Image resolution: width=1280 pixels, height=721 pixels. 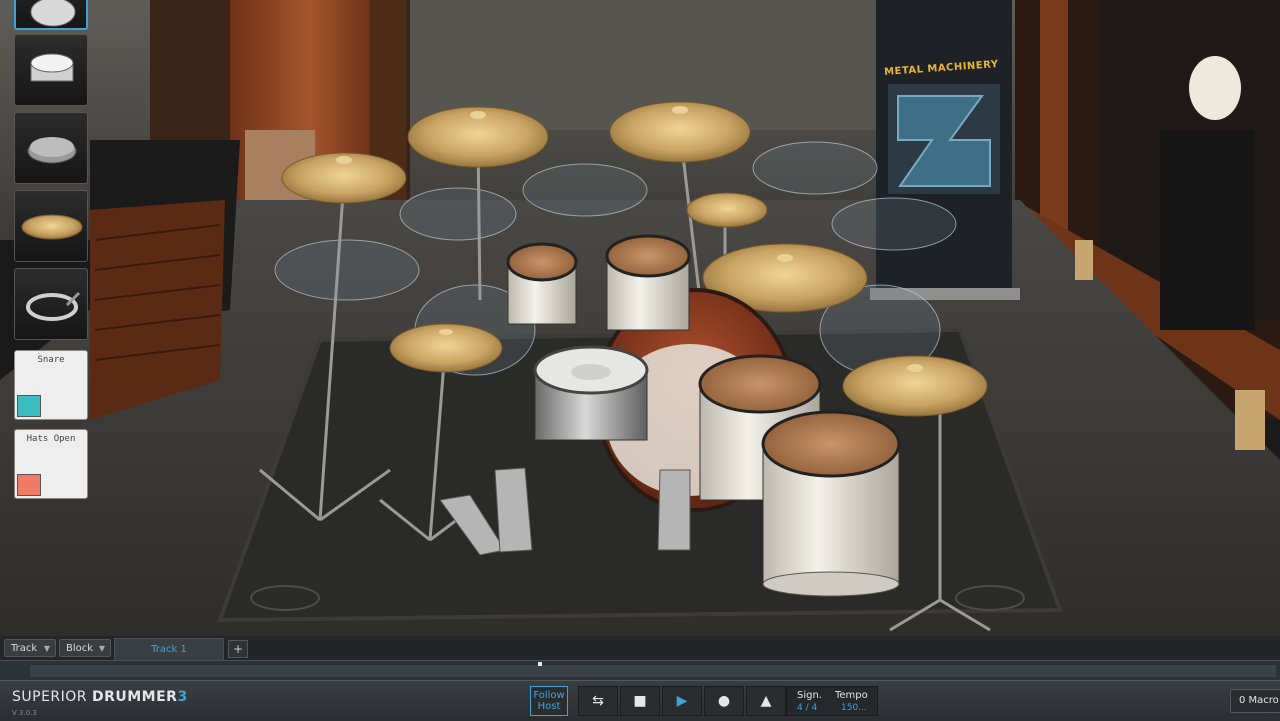 I want to click on cymbal-icon, so click(x=52, y=227).